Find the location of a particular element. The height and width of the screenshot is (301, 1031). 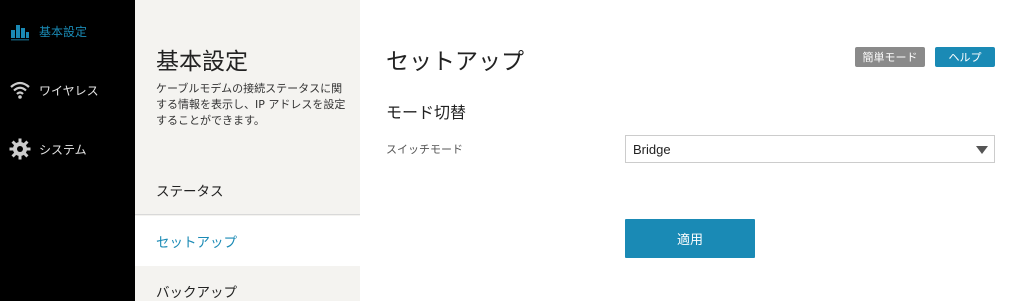

wifi-icon is located at coordinates (20, 90).